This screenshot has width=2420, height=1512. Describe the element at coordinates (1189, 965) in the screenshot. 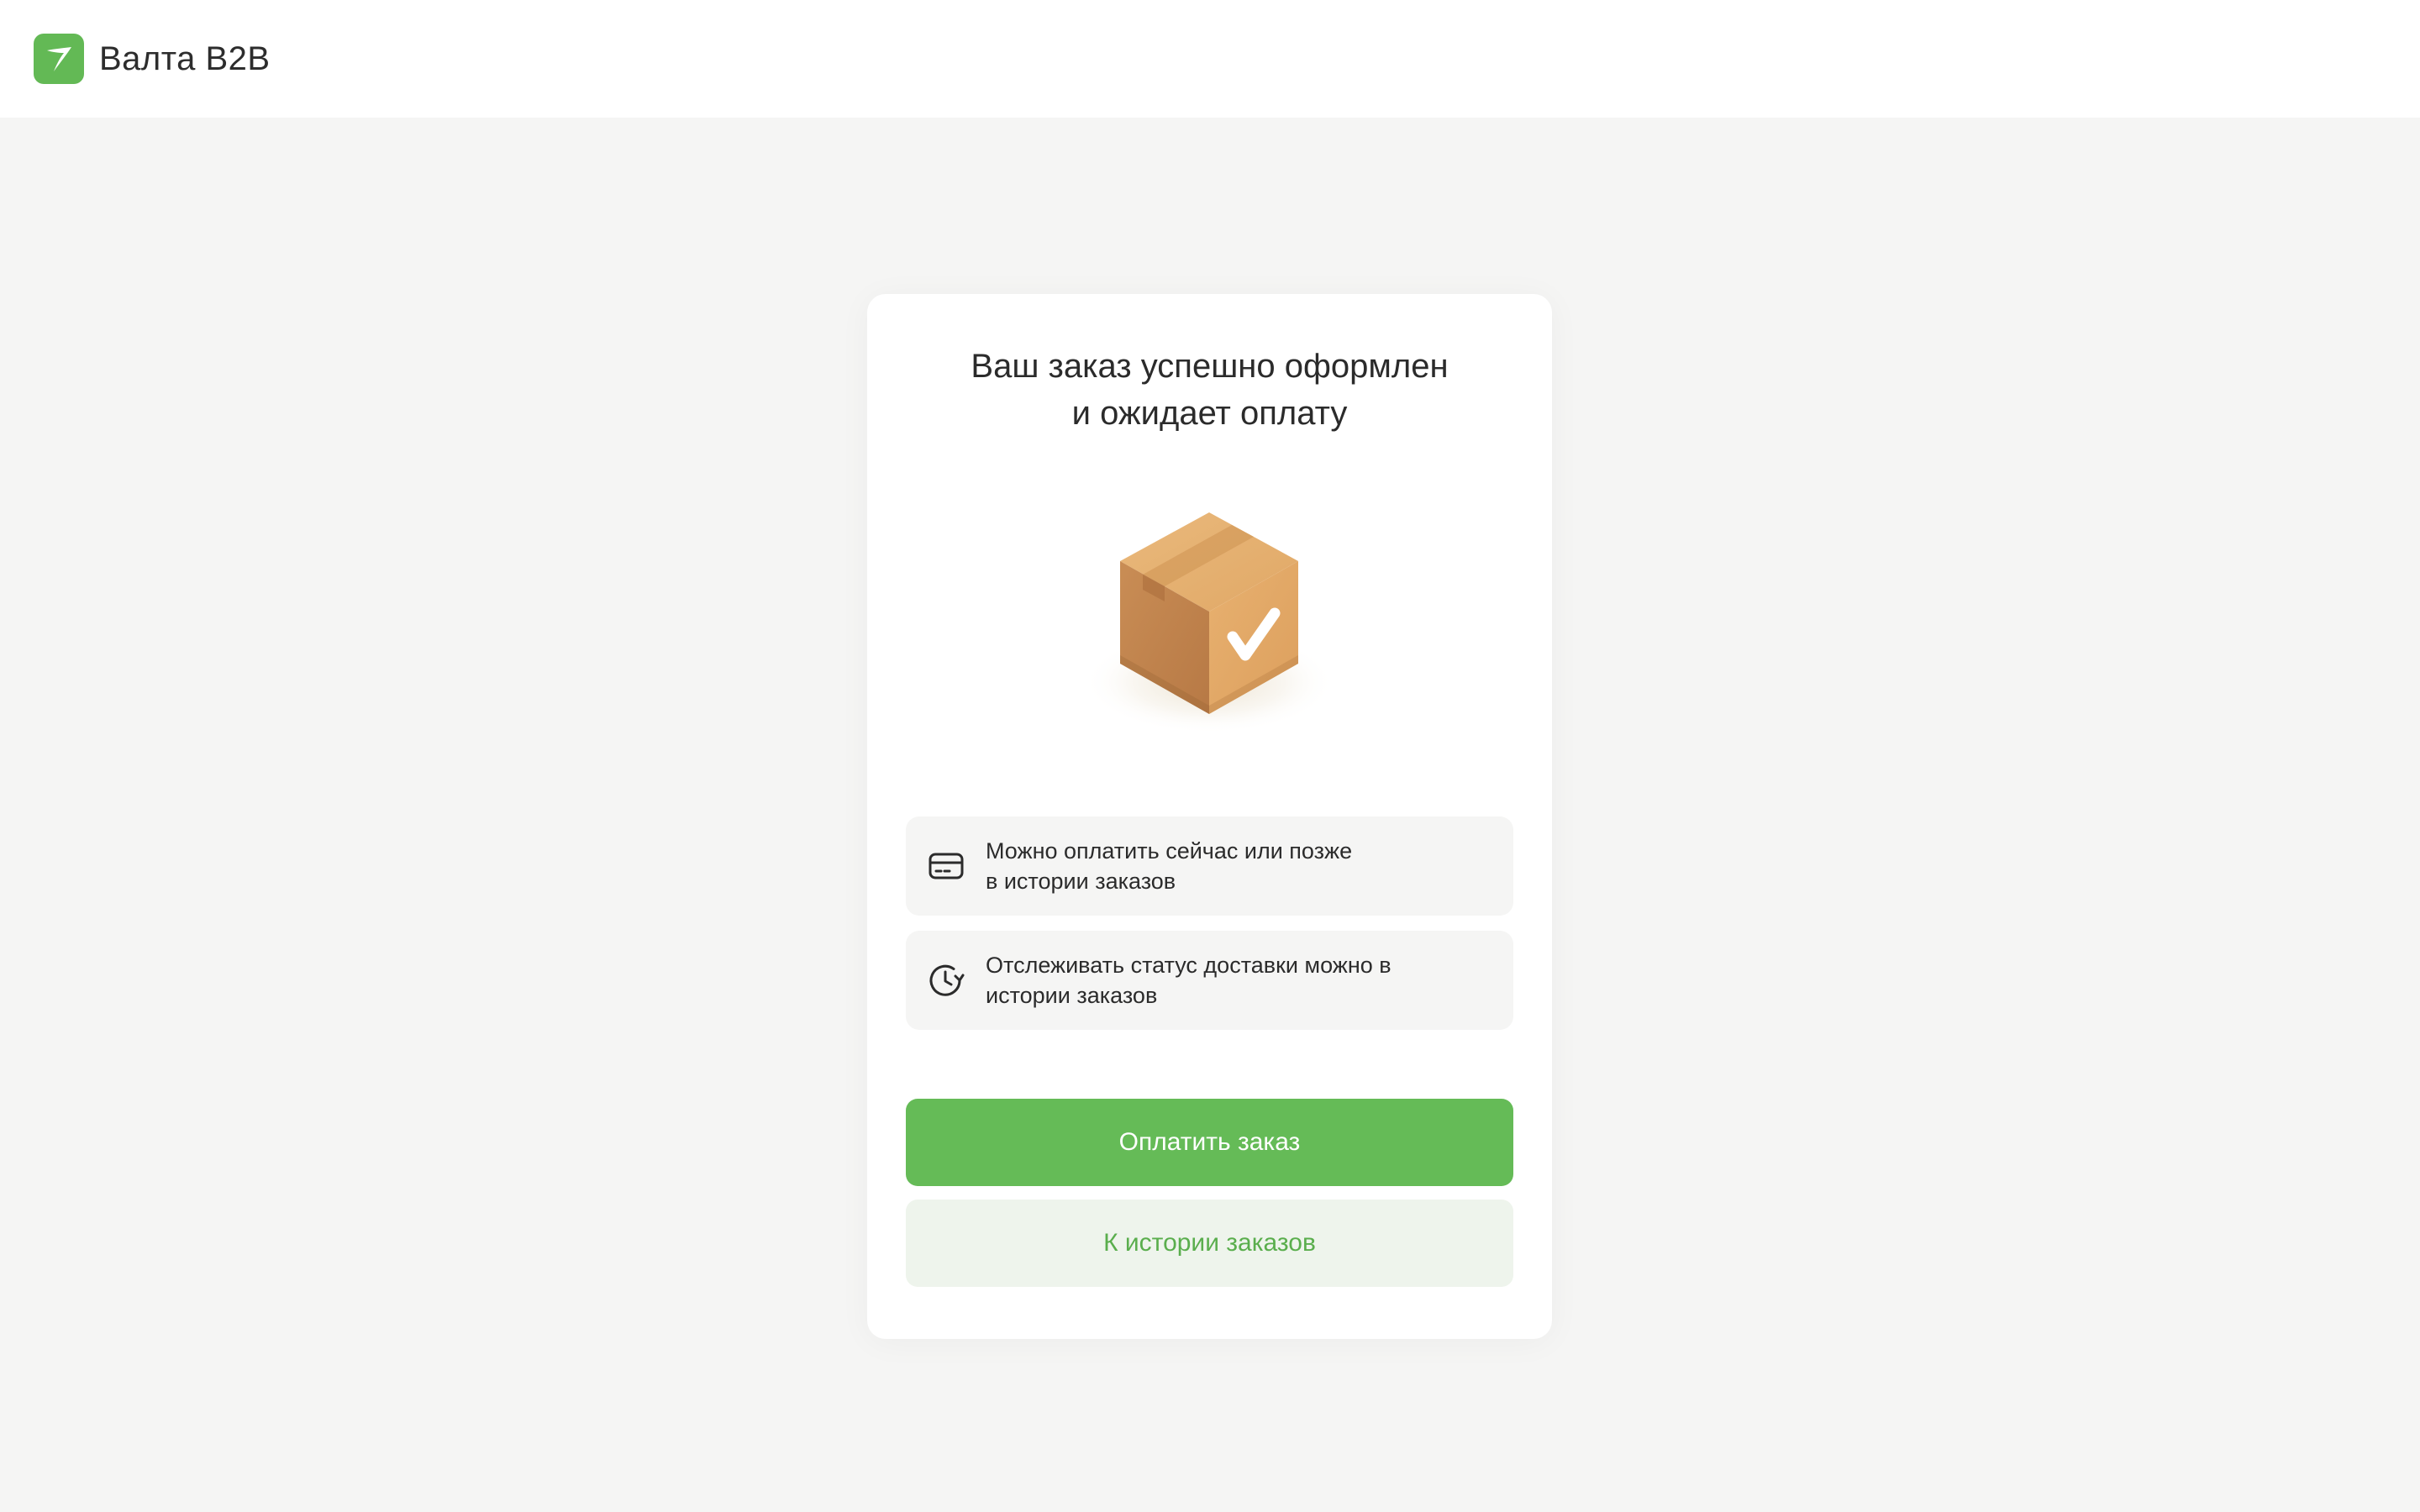

I see `info-line: Отслеживать статус доставки можно в` at that location.